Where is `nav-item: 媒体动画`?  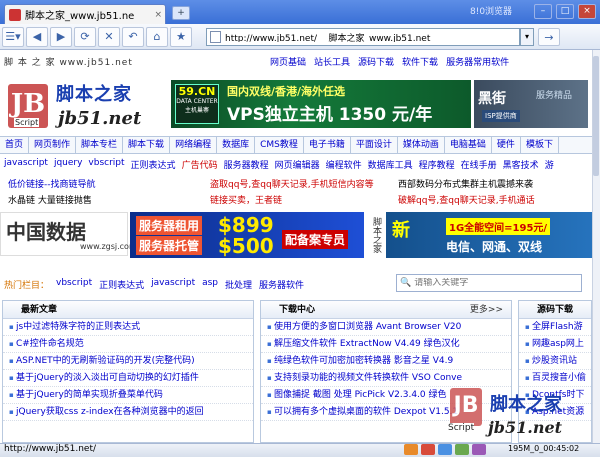
nav-item: 媒体动画 is located at coordinates (421, 145).